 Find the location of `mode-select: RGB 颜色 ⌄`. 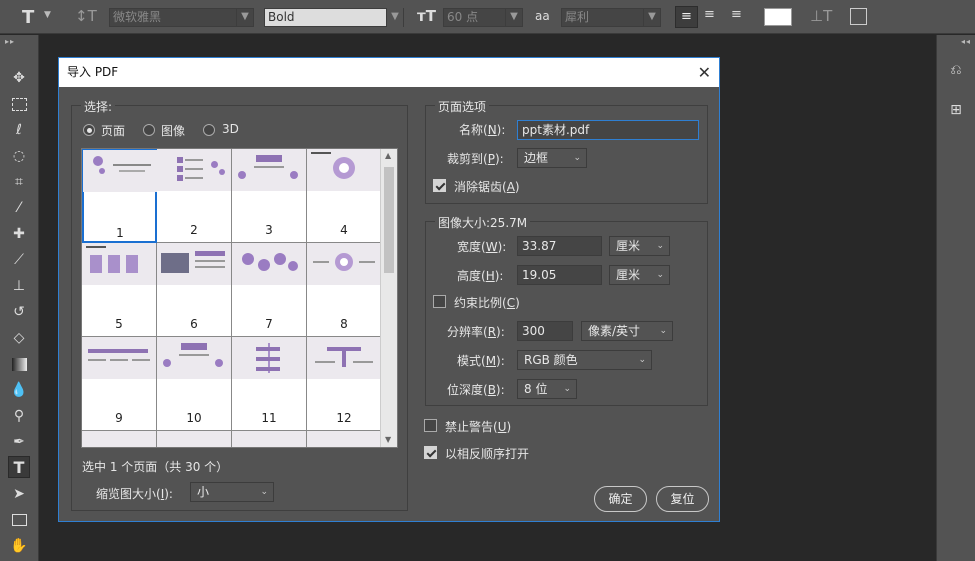

mode-select: RGB 颜色 ⌄ is located at coordinates (584, 360).